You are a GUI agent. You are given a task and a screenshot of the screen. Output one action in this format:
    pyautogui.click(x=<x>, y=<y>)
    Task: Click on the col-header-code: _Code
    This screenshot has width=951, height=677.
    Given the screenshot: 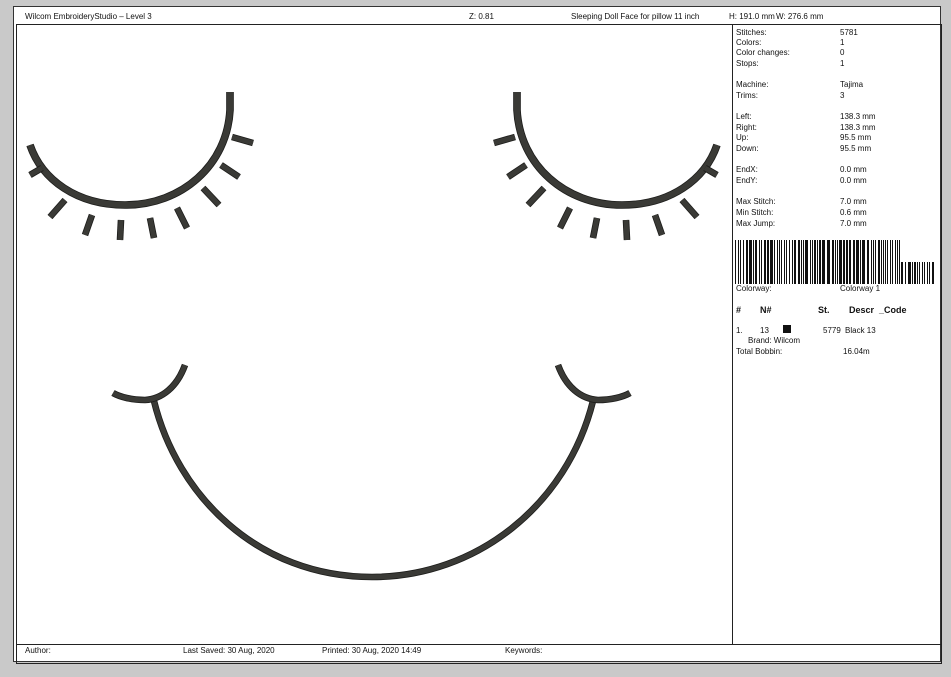 What is the action you would take?
    pyautogui.click(x=893, y=310)
    